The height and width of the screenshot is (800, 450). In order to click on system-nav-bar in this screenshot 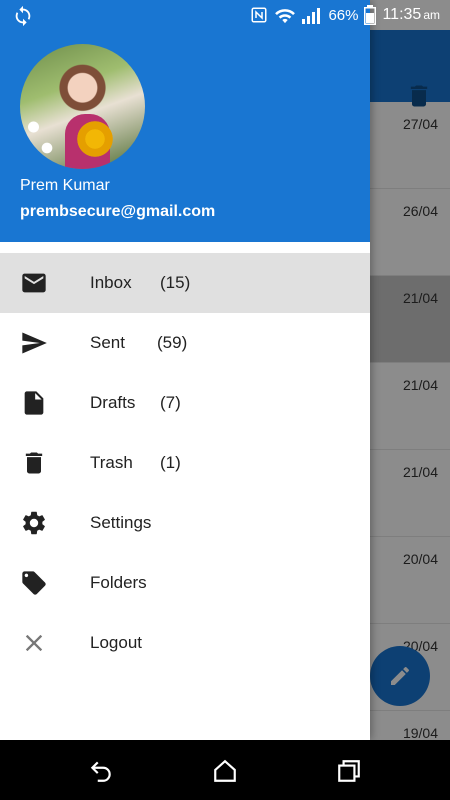, I will do `click(225, 770)`.